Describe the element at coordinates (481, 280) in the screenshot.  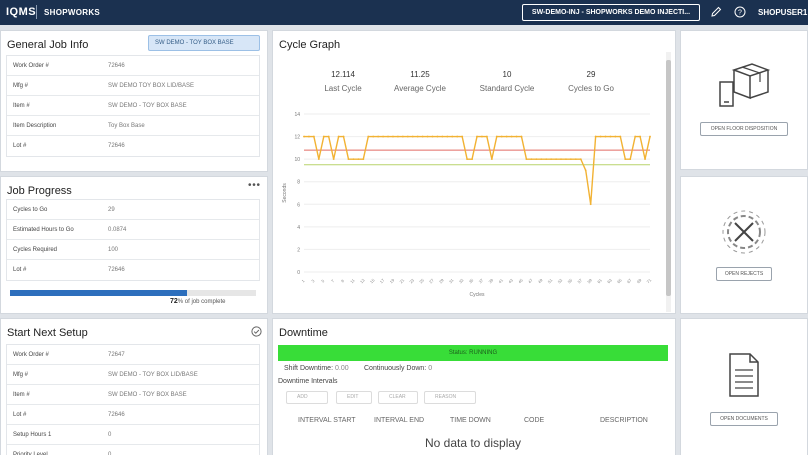
I see `x-tick-label: 37` at that location.